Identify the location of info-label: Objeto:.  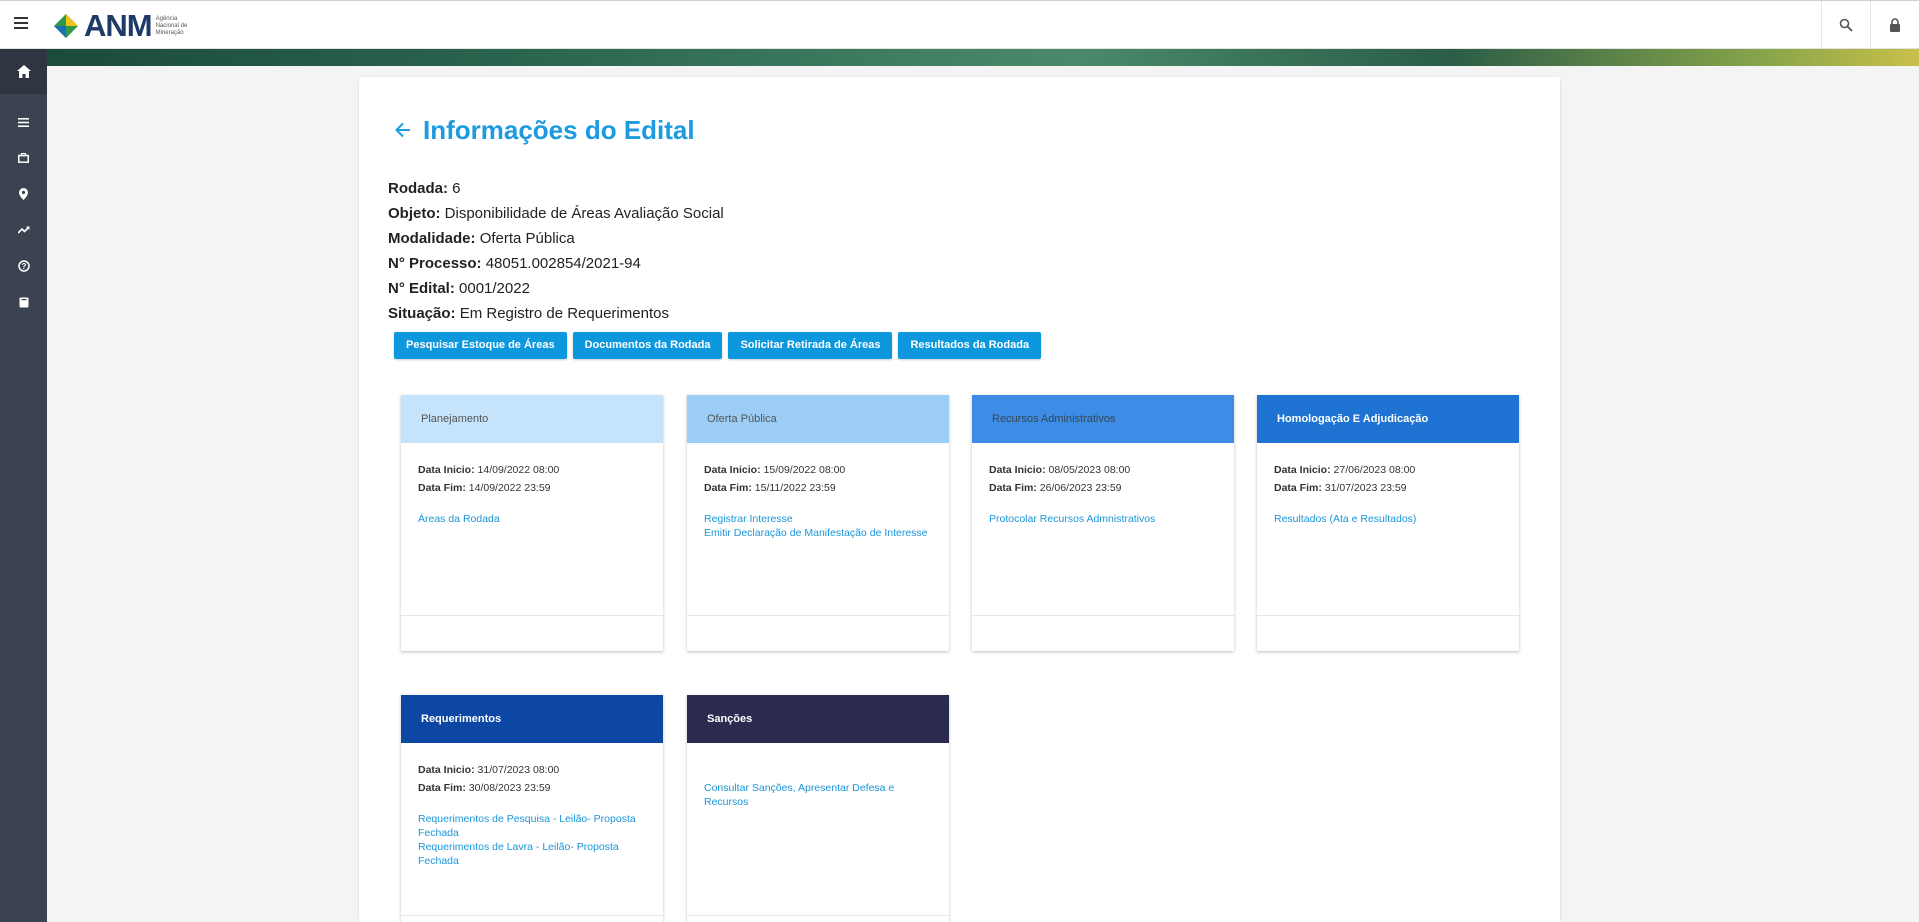
(414, 213).